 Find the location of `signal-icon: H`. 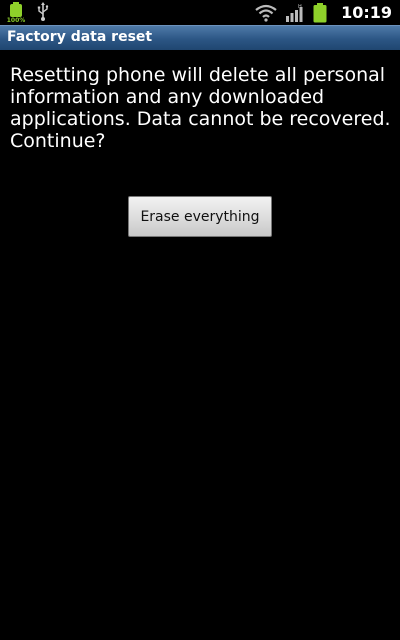

signal-icon: H is located at coordinates (294, 13).